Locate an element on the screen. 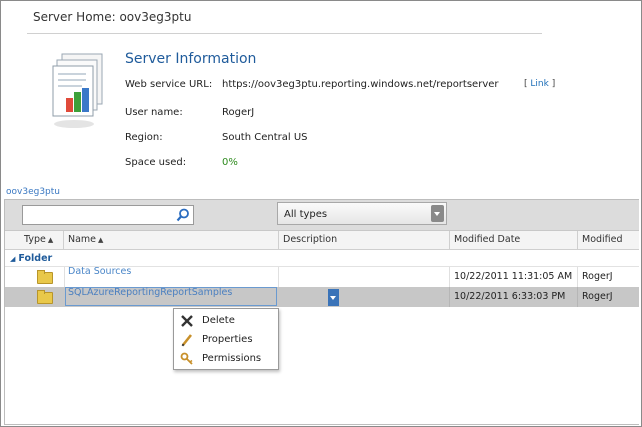 The image size is (642, 427). keys-icon is located at coordinates (186, 358).